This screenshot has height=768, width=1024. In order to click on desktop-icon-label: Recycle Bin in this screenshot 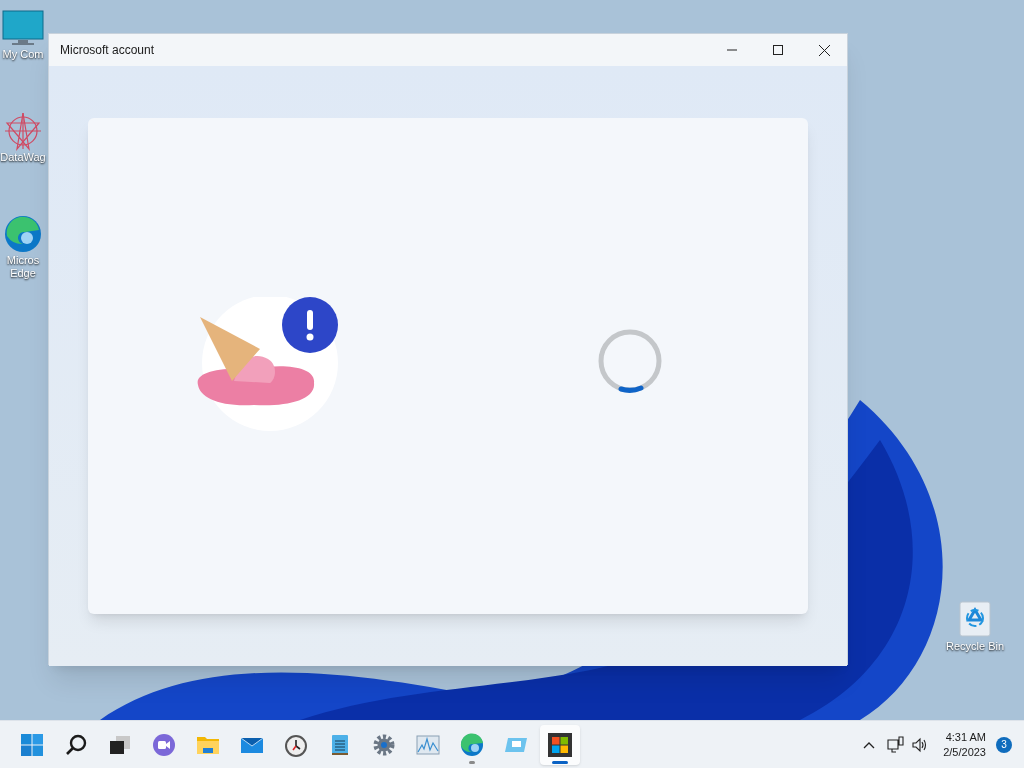, I will do `click(975, 646)`.